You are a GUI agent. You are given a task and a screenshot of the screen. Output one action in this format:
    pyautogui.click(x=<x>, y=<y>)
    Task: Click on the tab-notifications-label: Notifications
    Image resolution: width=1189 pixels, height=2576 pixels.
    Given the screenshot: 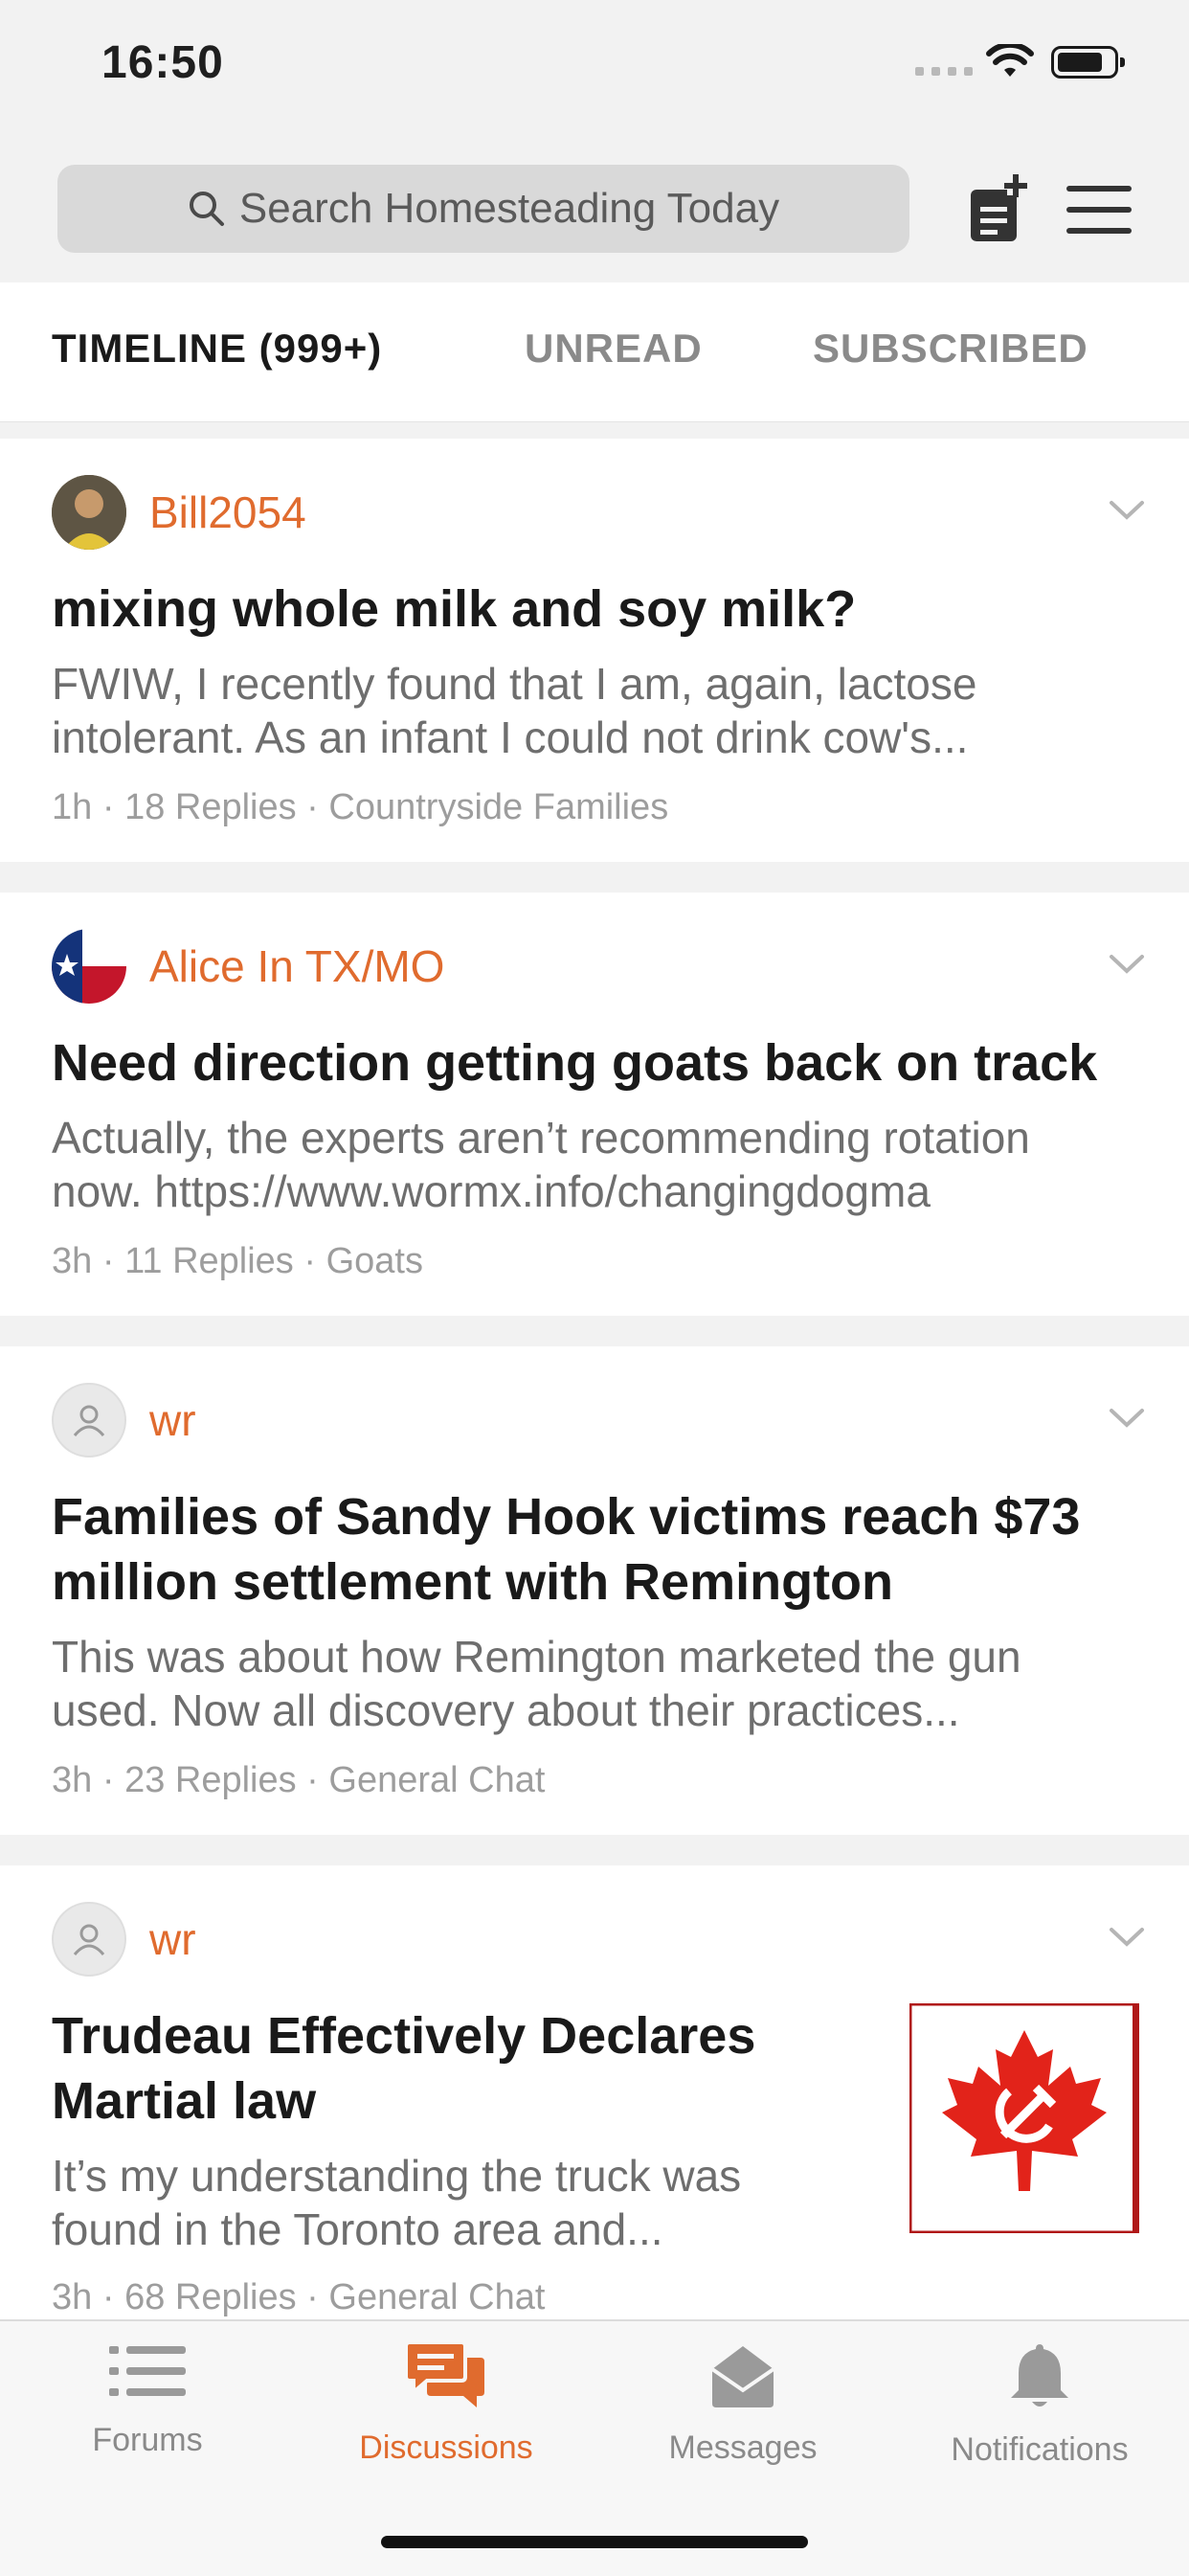 What is the action you would take?
    pyautogui.click(x=1040, y=2449)
    